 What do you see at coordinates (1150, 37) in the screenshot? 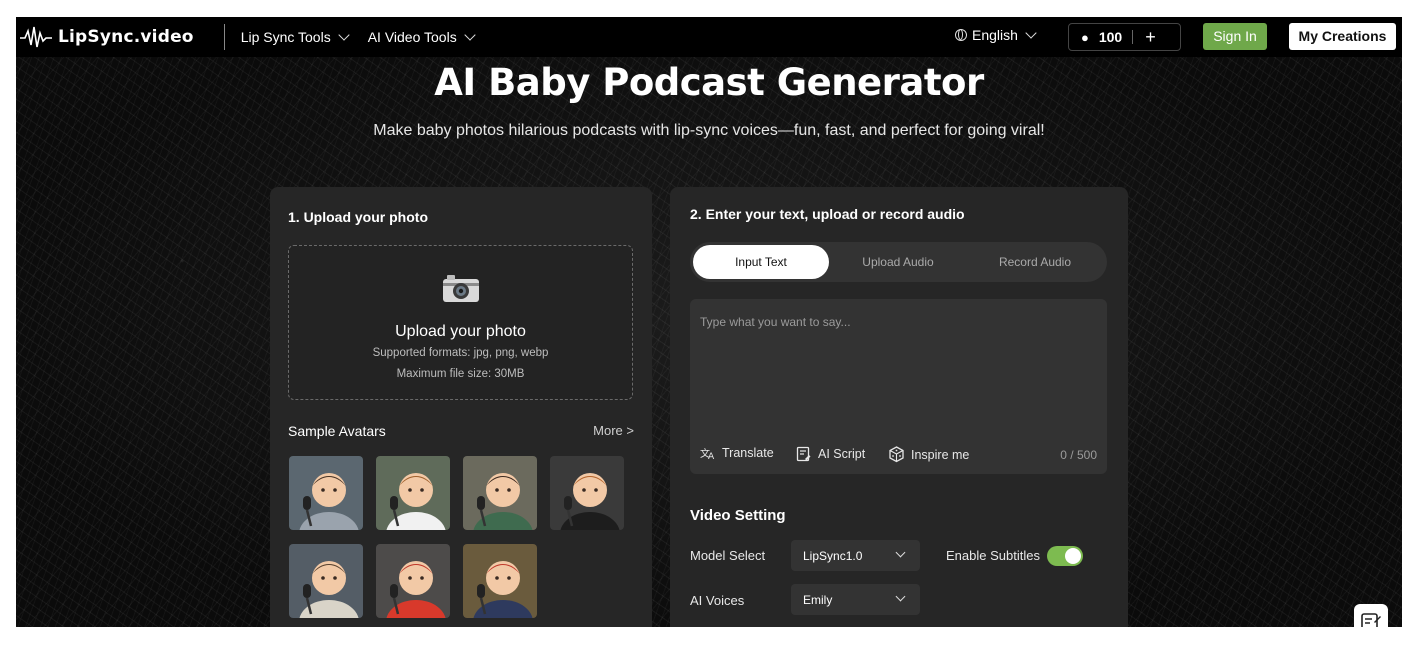
I see `add-credits-button: +` at bounding box center [1150, 37].